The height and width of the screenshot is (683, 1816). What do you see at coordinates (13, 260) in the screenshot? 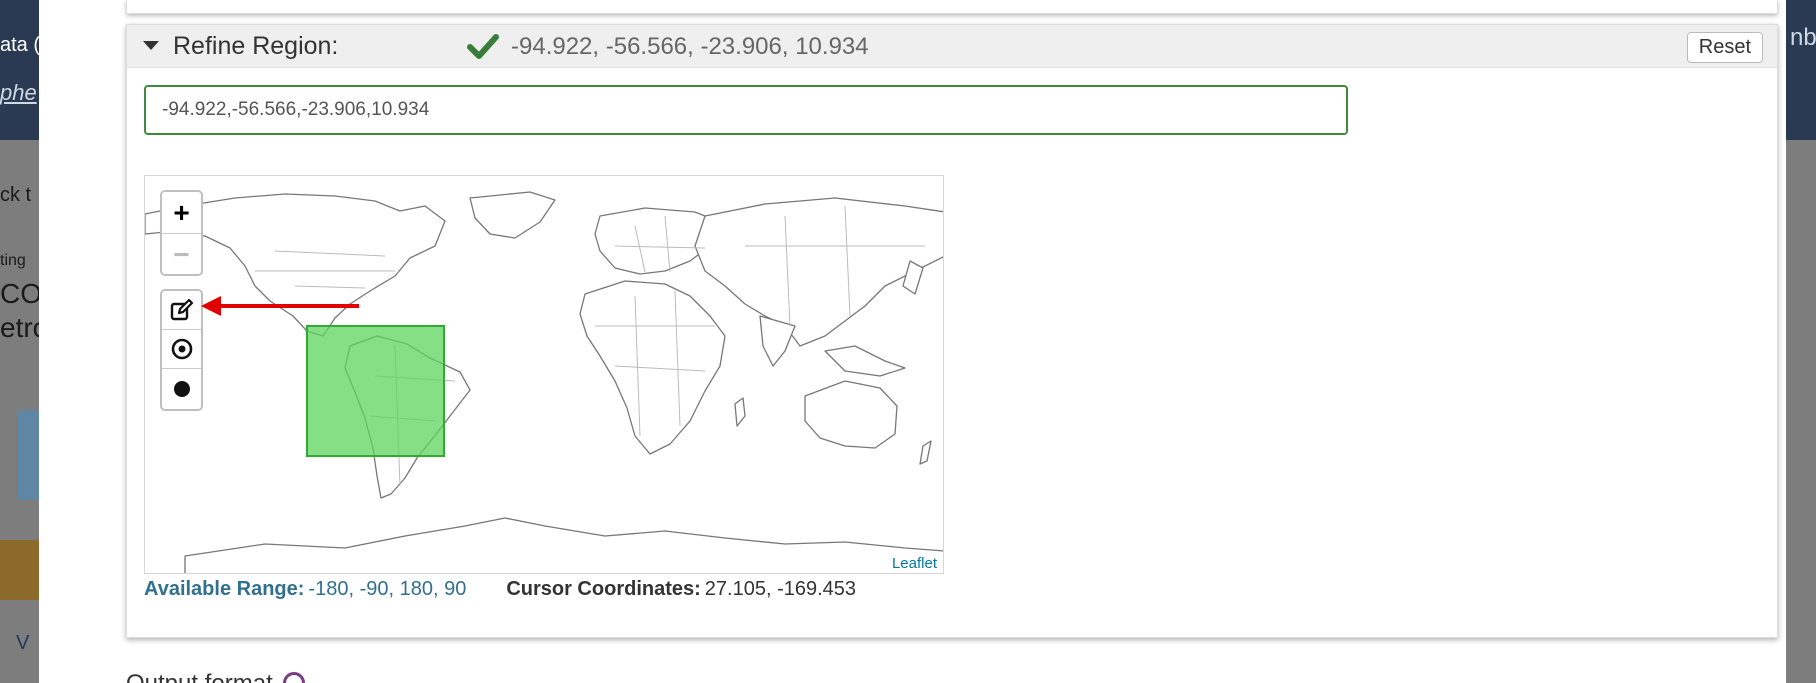
I see `background-text: ting` at bounding box center [13, 260].